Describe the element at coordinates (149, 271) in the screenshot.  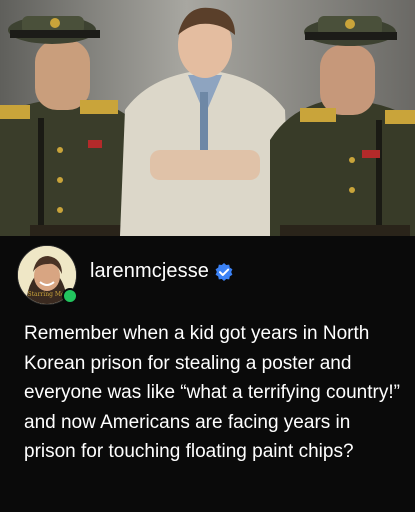
I see `username: larenmcjesse` at that location.